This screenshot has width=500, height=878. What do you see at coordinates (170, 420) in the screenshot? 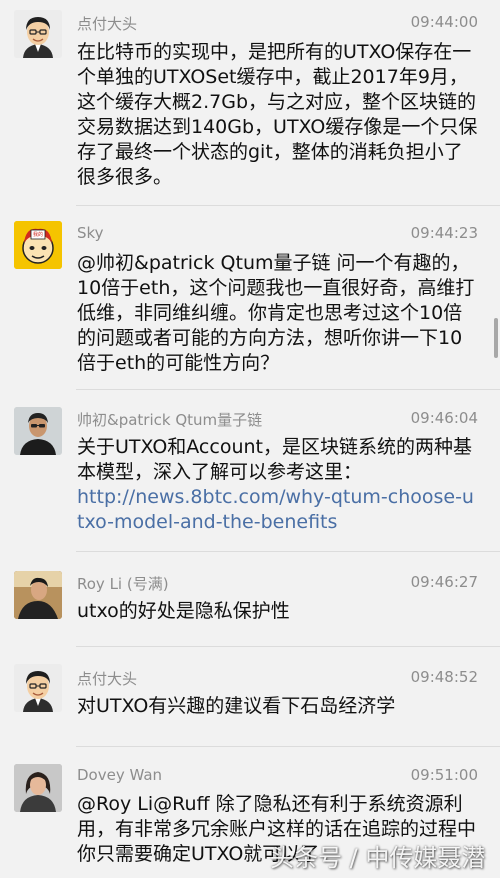
I see `sender-name: 帅初&patrick Qtum量子链` at bounding box center [170, 420].